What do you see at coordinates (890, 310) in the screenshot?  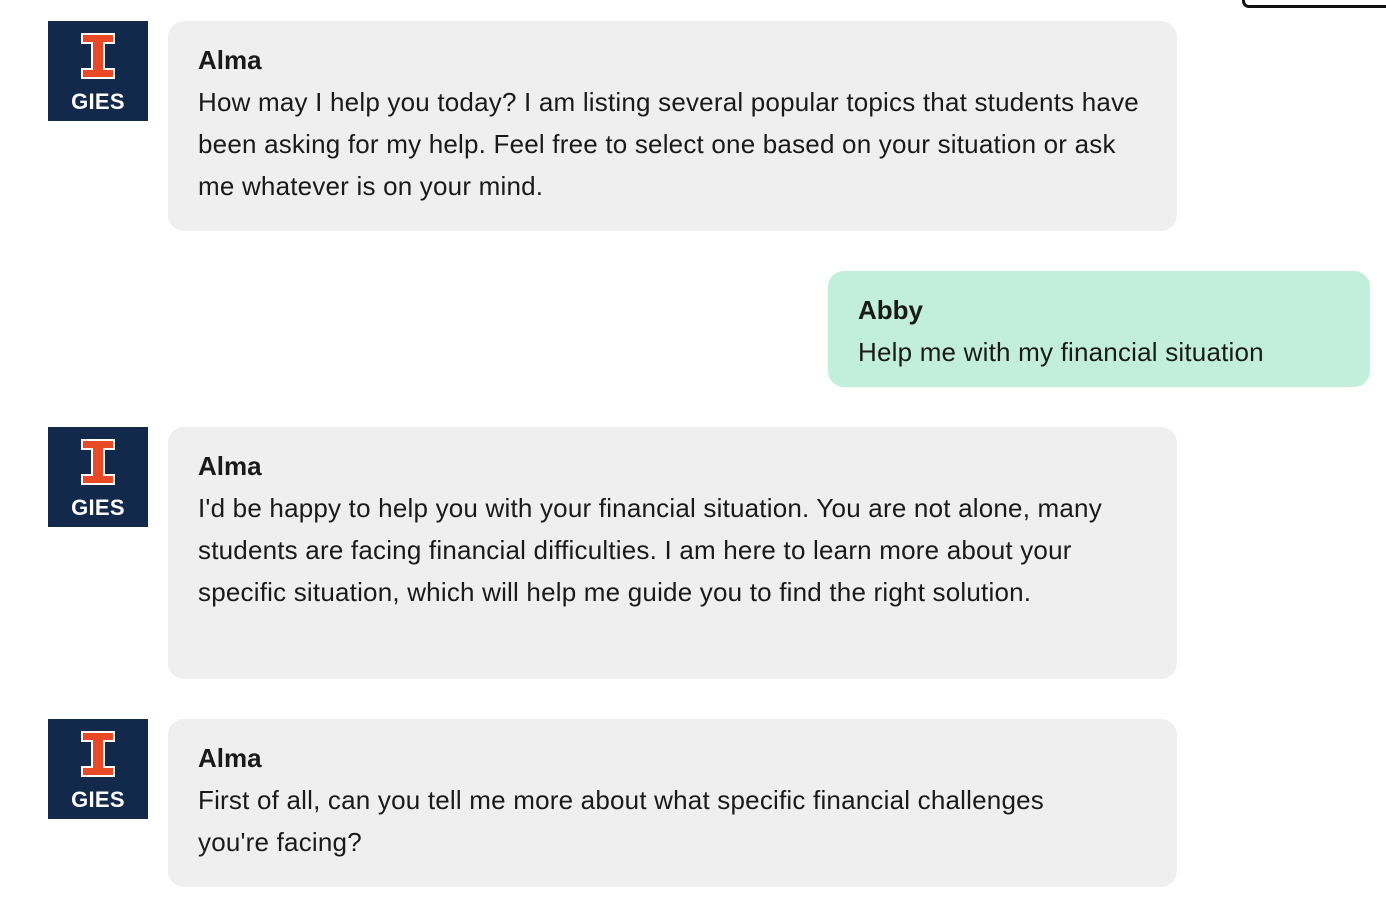 I see `message-sender: Abby` at bounding box center [890, 310].